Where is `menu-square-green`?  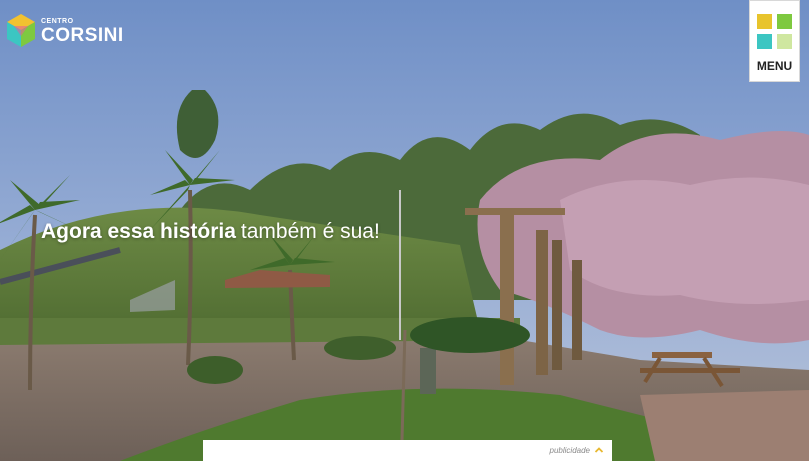
menu-square-green is located at coordinates (784, 21).